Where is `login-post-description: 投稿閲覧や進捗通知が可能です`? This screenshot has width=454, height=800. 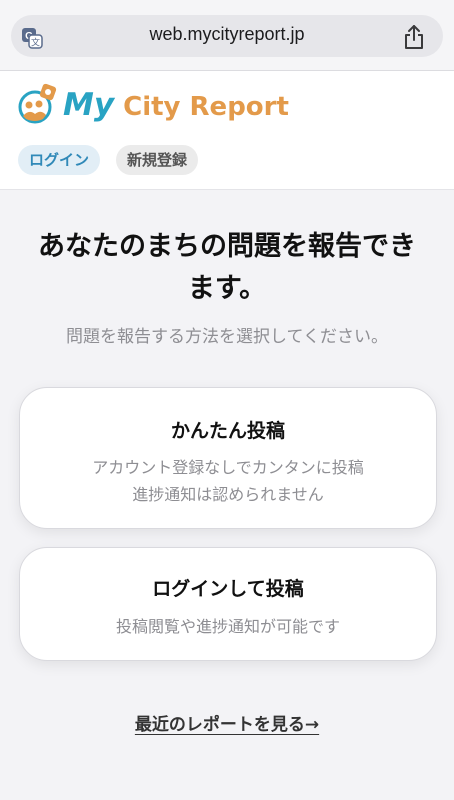
login-post-description: 投稿閲覧や進捗通知が可能です is located at coordinates (227, 626).